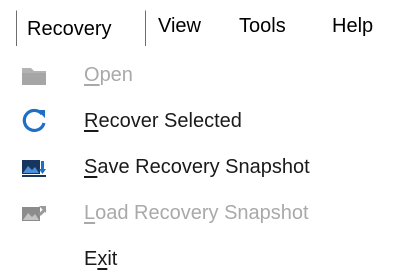  I want to click on menu-tools: Tools, so click(262, 26).